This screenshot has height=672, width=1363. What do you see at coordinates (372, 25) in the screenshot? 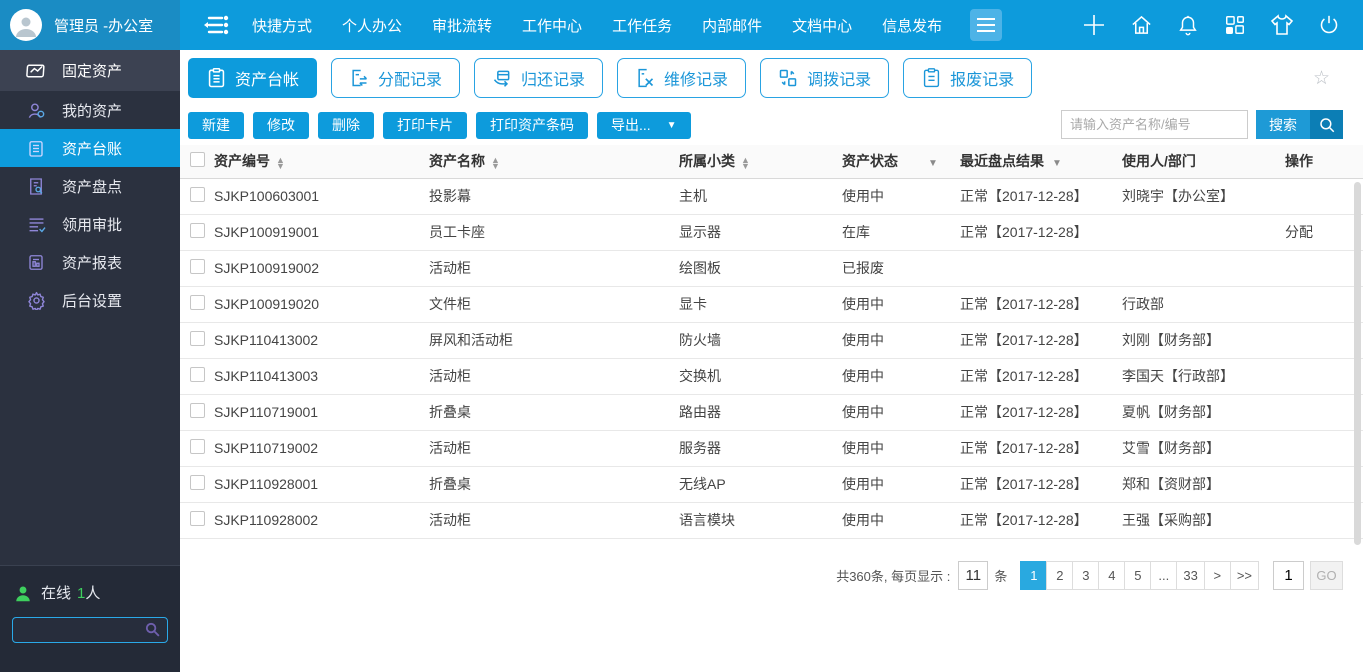
I see `top-menu-item-2: 个人办公` at bounding box center [372, 25].